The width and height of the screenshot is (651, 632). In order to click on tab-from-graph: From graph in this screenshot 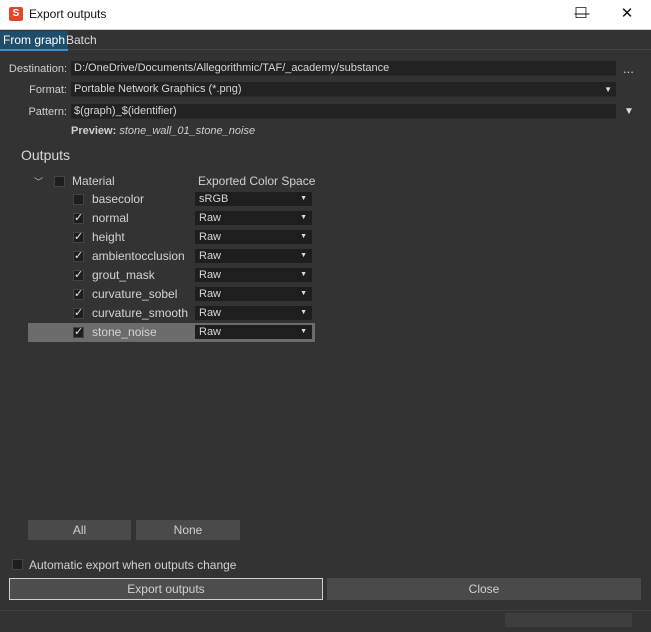, I will do `click(34, 41)`.